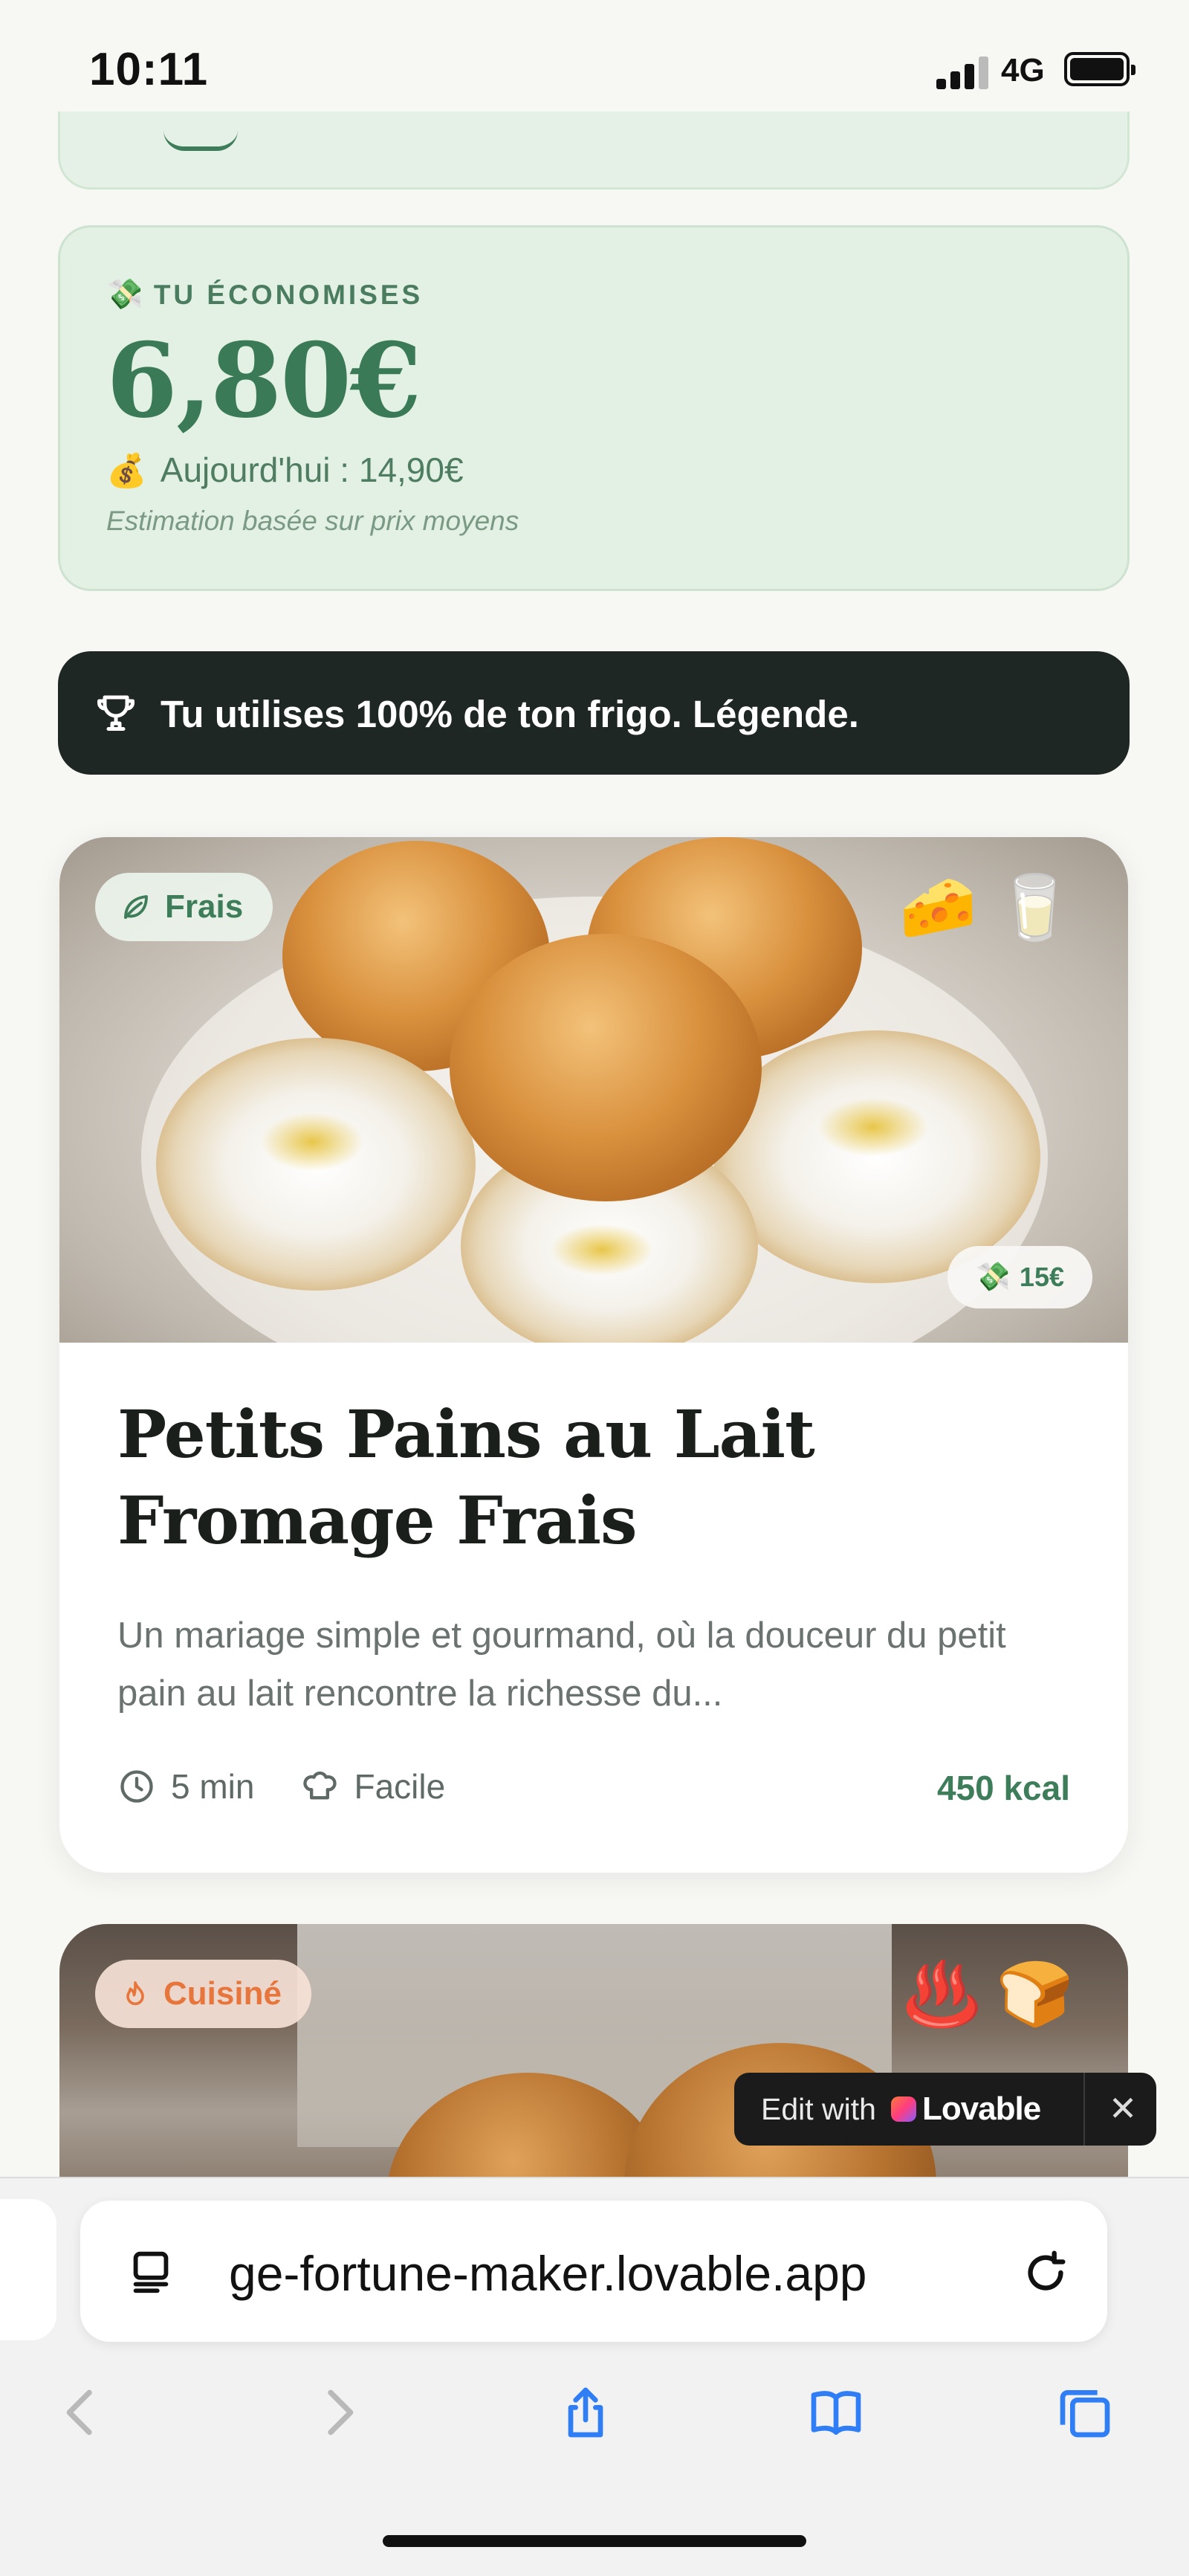  Describe the element at coordinates (200, 140) in the screenshot. I see `progress-ring-fragment` at that location.